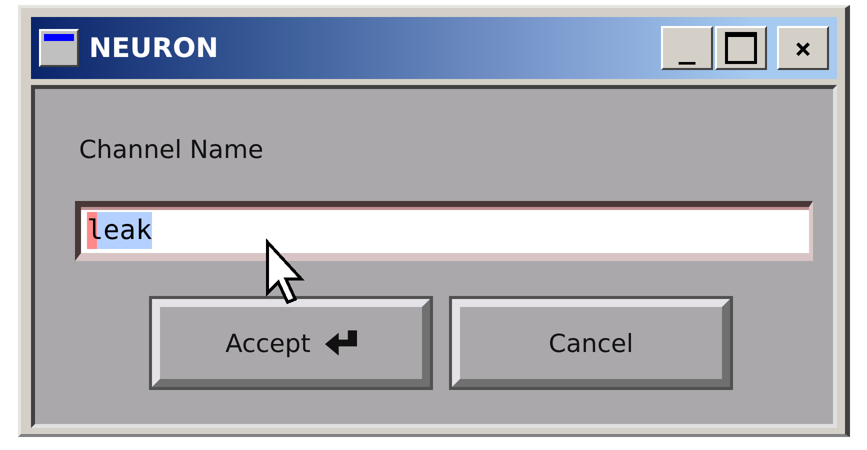  I want to click on input-field: leak, so click(444, 231).